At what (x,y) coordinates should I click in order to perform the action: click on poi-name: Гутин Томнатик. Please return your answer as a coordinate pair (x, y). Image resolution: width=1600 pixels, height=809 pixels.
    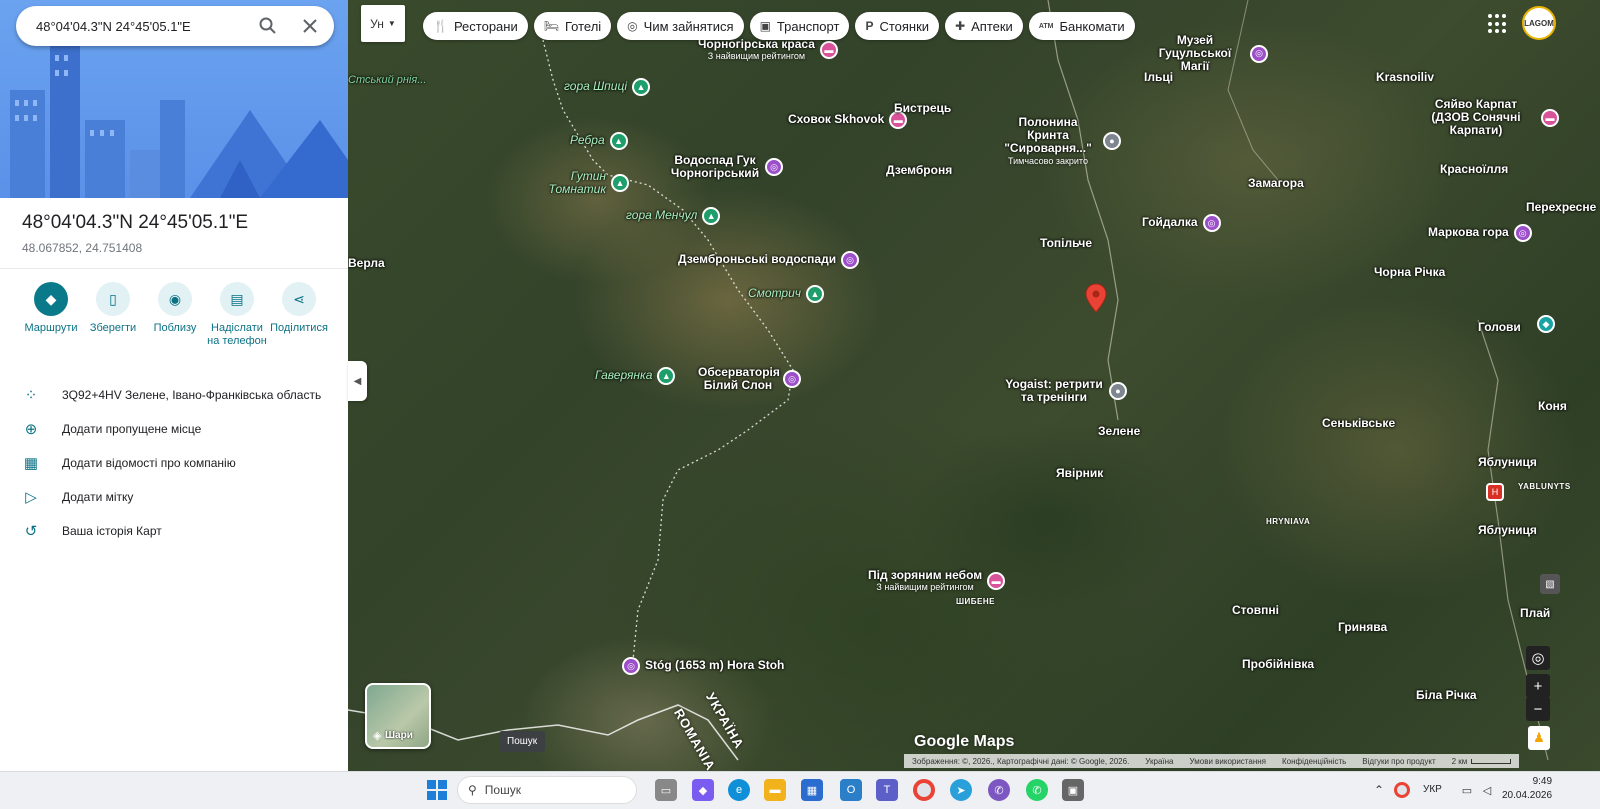
    Looking at the image, I should click on (577, 183).